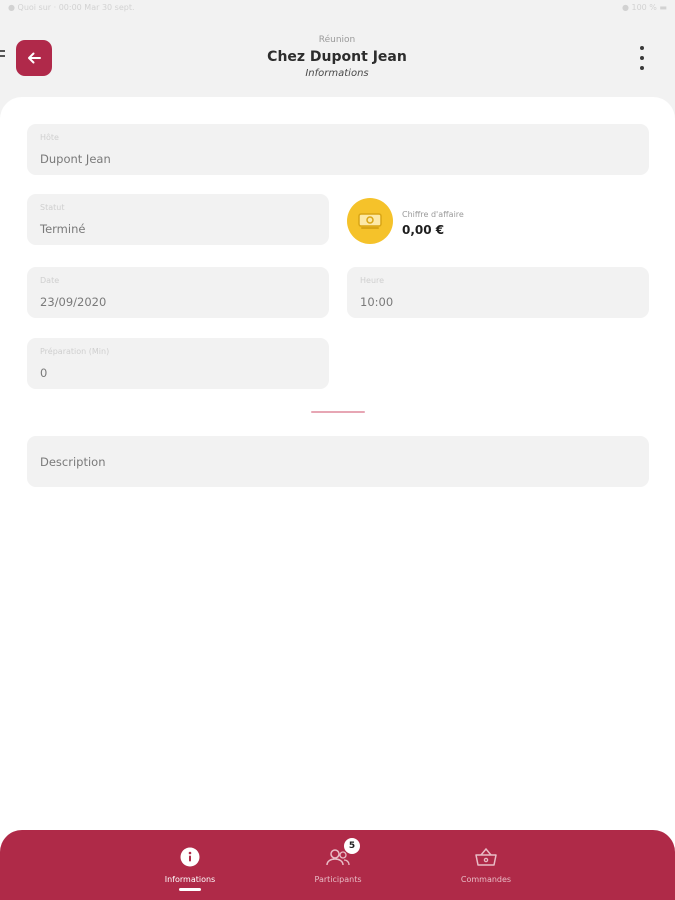  I want to click on bottom-nav: Informations 5 Participants Commandes, so click(337, 865).